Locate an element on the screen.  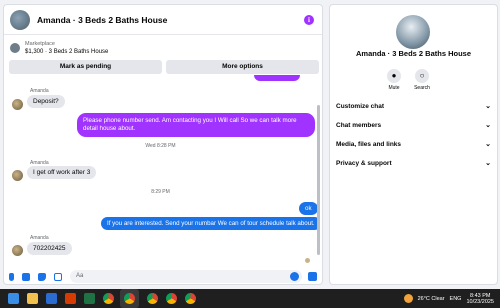
chrome-active-window is located at coordinates (129, 298).